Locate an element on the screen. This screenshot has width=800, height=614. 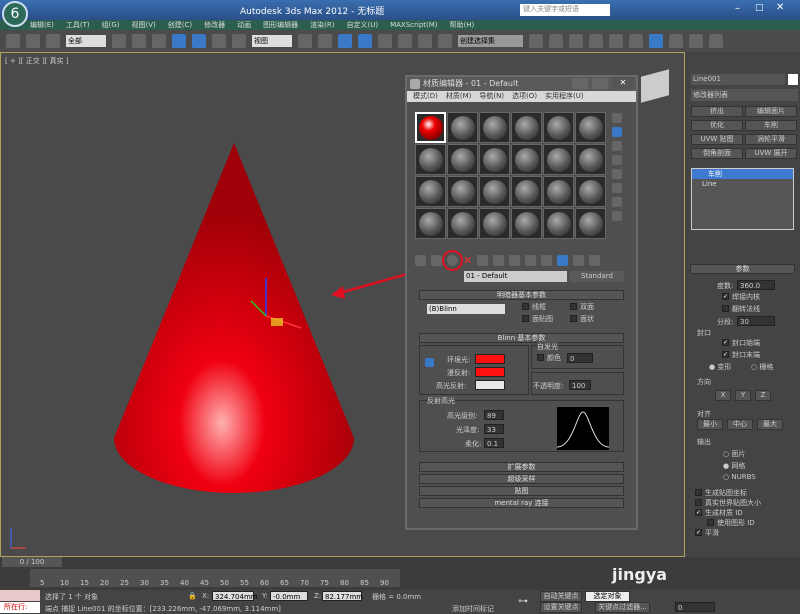
key-filter-select: 选定对象 is located at coordinates (607, 596).